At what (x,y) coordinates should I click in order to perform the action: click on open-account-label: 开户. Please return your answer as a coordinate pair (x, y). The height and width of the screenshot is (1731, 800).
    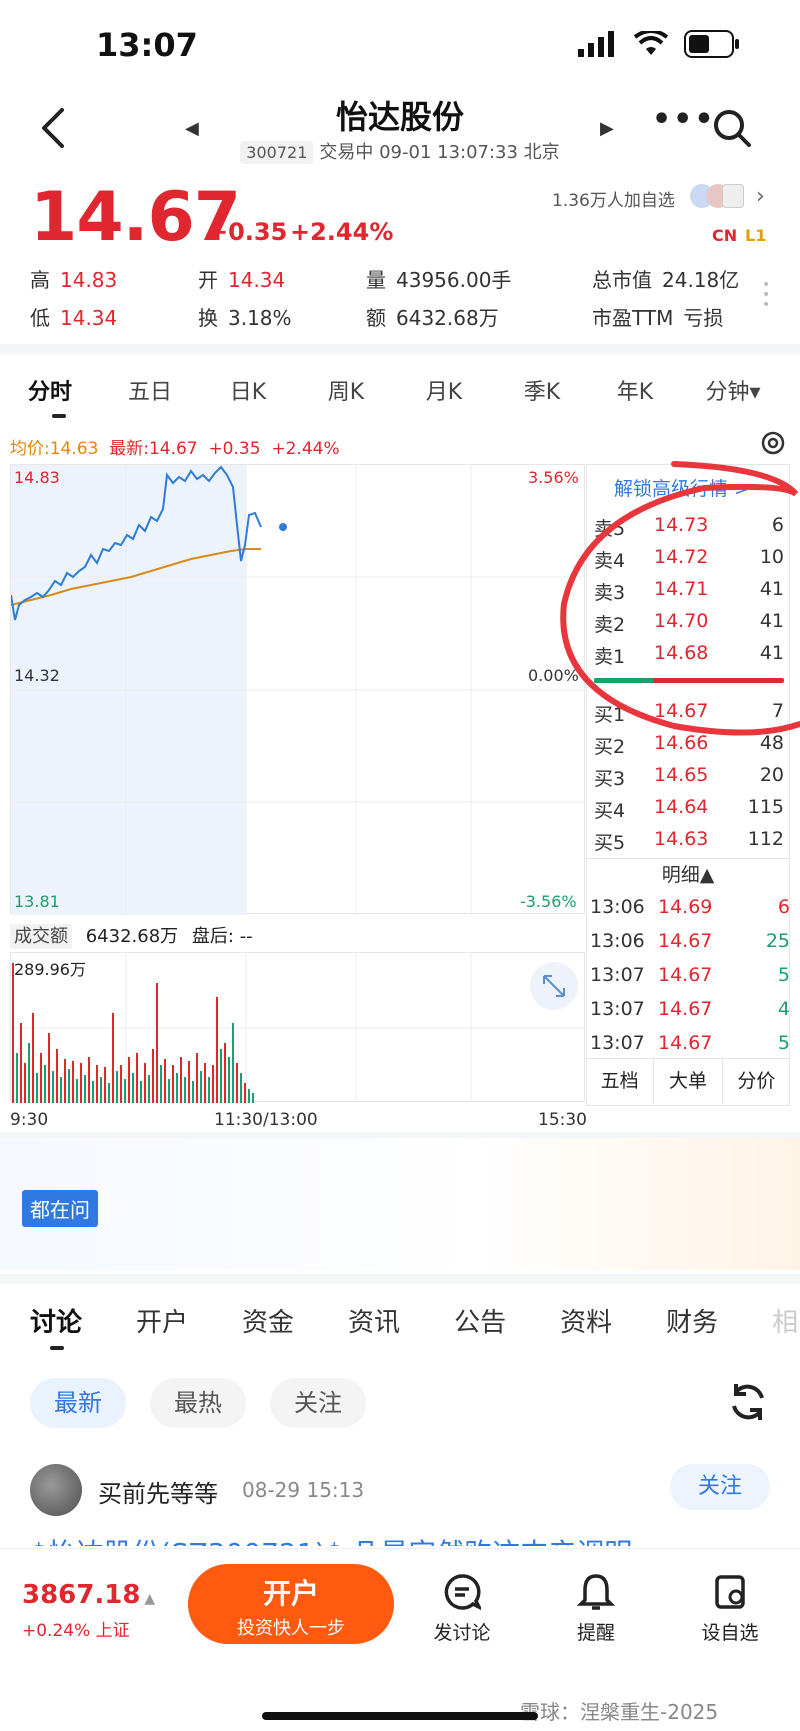
    Looking at the image, I should click on (290, 1593).